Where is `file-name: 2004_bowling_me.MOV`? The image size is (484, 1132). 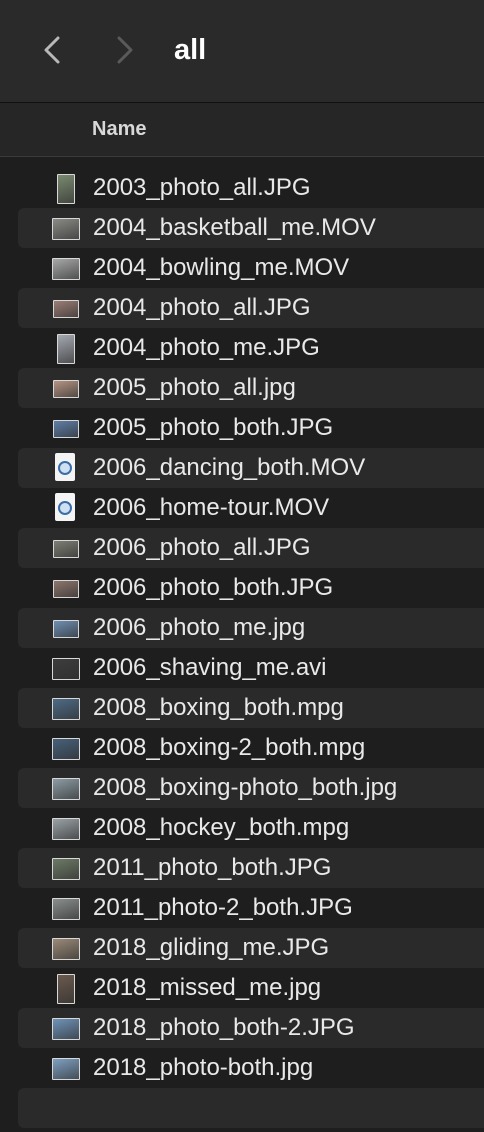
file-name: 2004_bowling_me.MOV is located at coordinates (221, 267).